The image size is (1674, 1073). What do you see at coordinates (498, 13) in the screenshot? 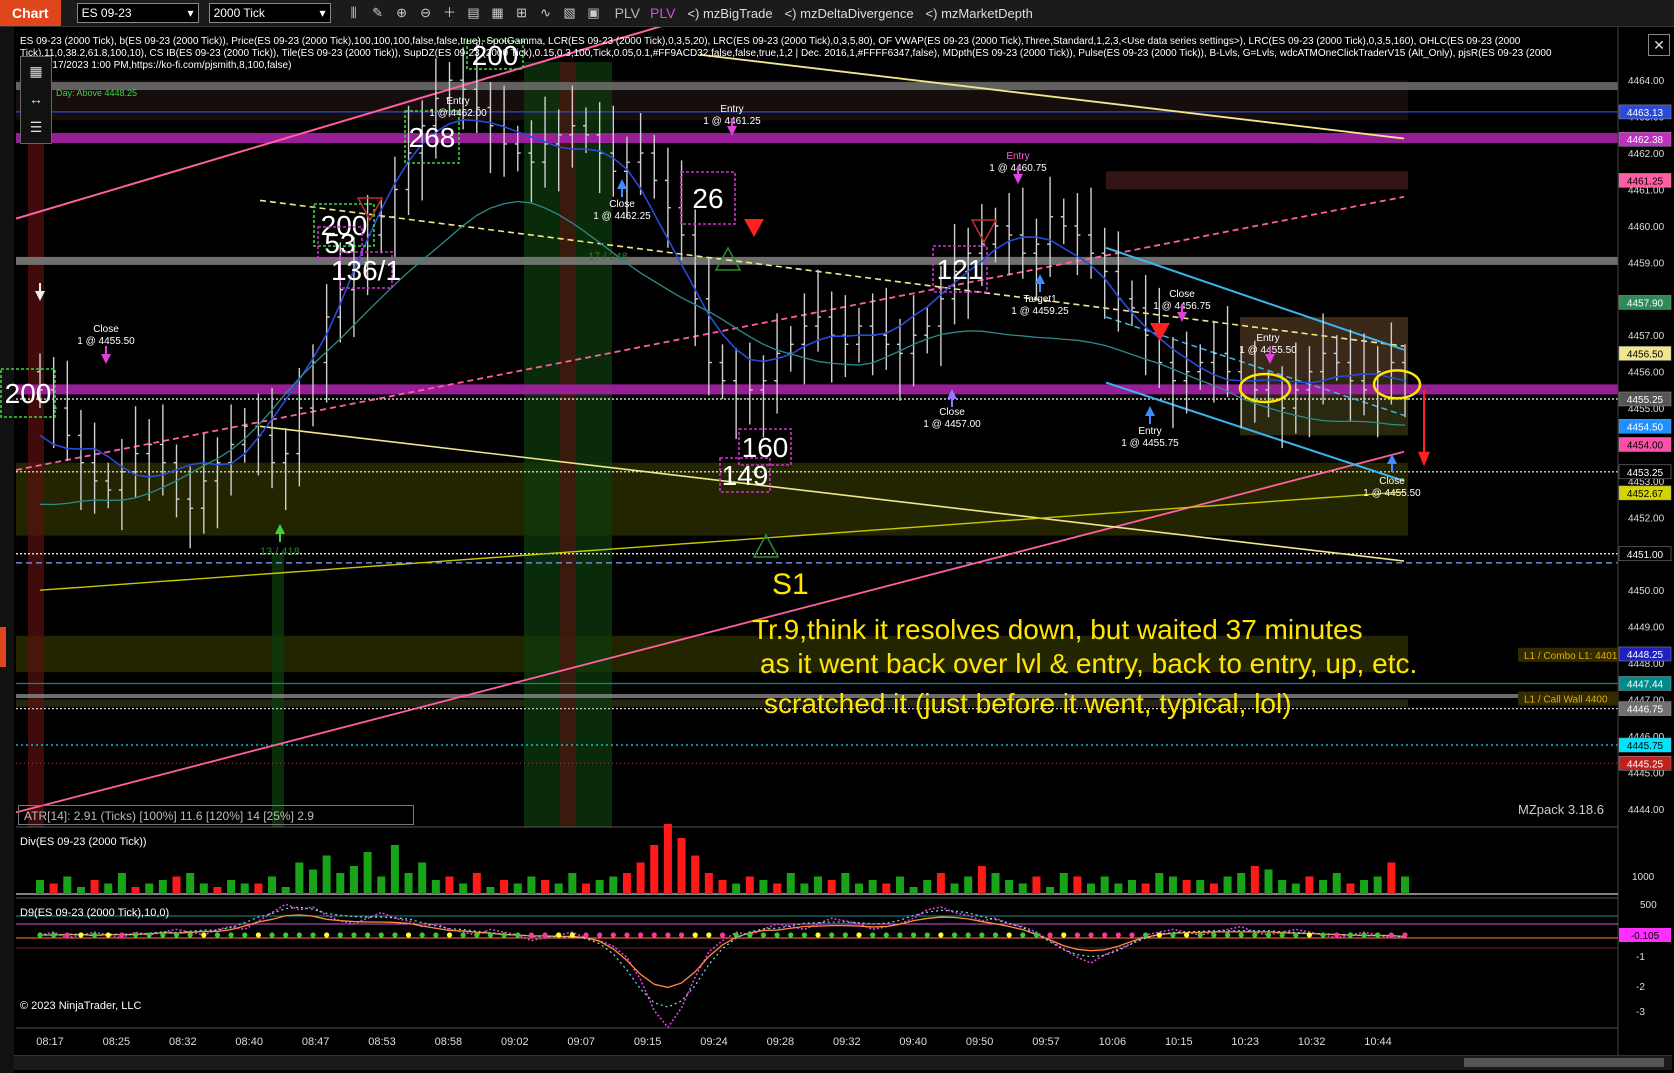
I see `data-box-icon: ▦` at bounding box center [498, 13].